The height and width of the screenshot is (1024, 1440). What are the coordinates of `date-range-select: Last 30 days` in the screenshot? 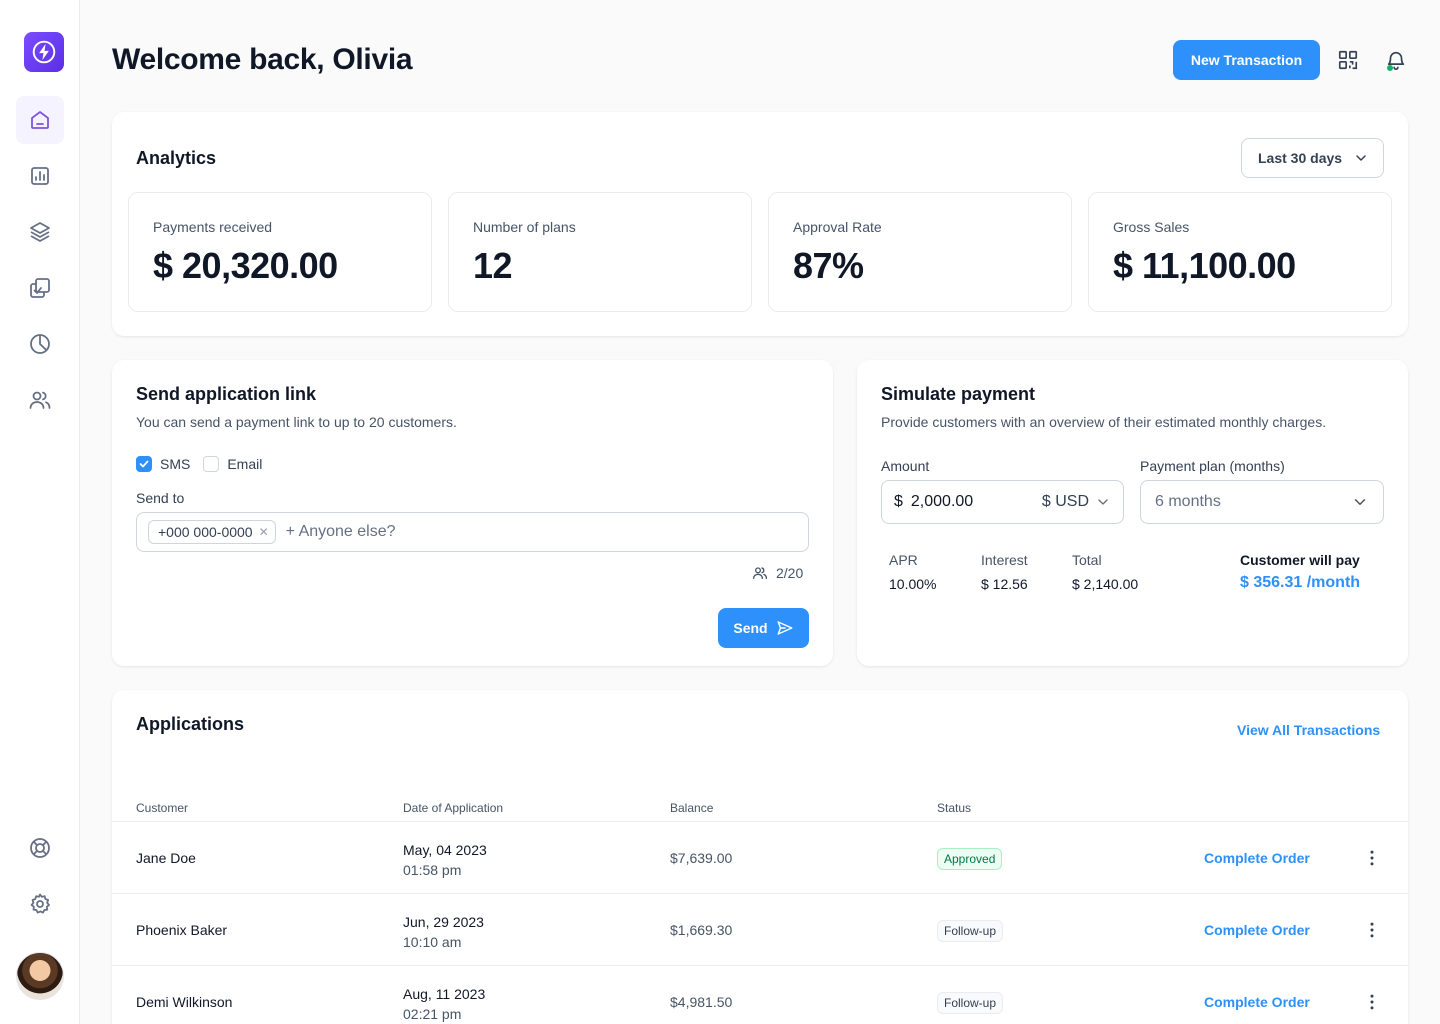 It's located at (1312, 158).